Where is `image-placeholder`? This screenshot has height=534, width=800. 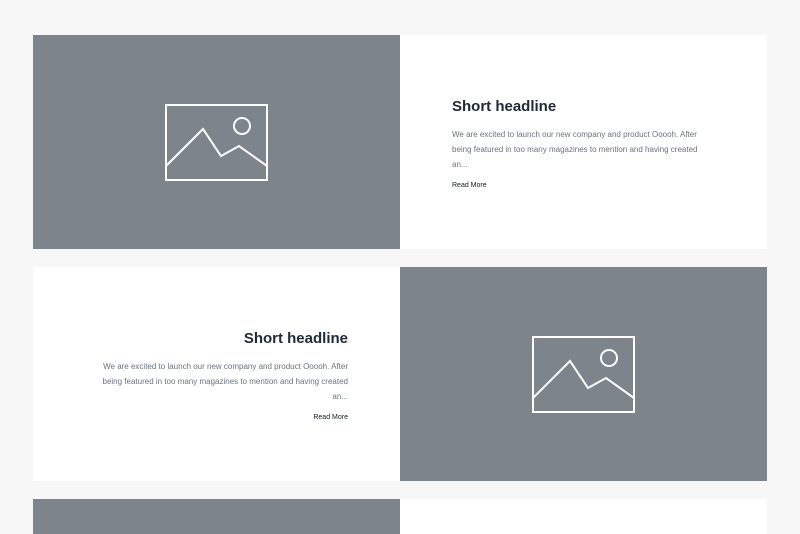
image-placeholder is located at coordinates (216, 516).